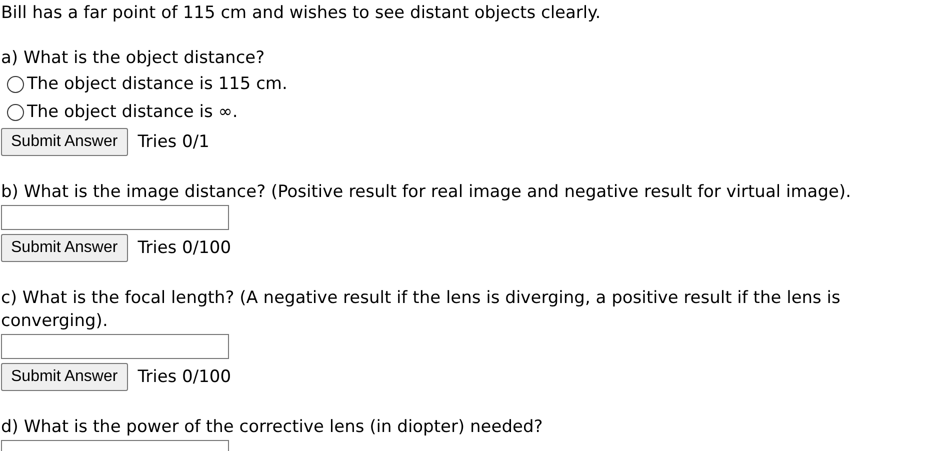  I want to click on problem-statement: Bill has a far point of 115 cm and wishes to see distant objects clearly., so click(301, 13).